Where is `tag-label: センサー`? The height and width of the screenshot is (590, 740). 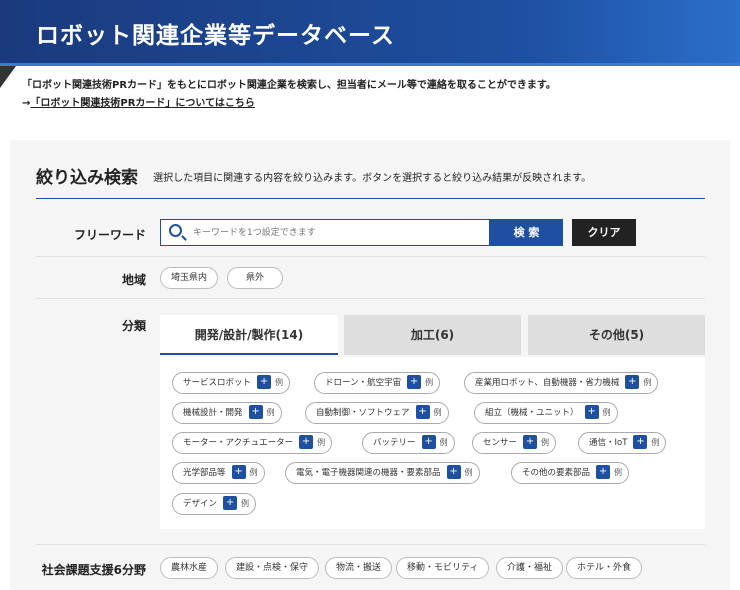 tag-label: センサー is located at coordinates (500, 443).